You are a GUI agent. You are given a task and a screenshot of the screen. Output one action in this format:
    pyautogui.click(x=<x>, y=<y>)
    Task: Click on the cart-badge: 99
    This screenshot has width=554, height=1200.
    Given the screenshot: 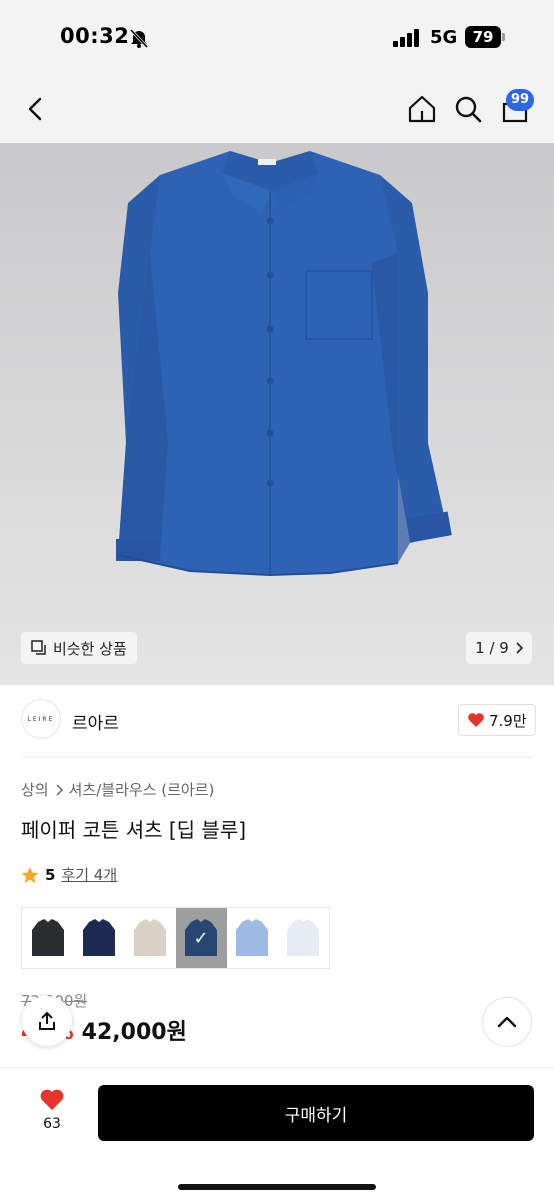 What is the action you would take?
    pyautogui.click(x=520, y=100)
    